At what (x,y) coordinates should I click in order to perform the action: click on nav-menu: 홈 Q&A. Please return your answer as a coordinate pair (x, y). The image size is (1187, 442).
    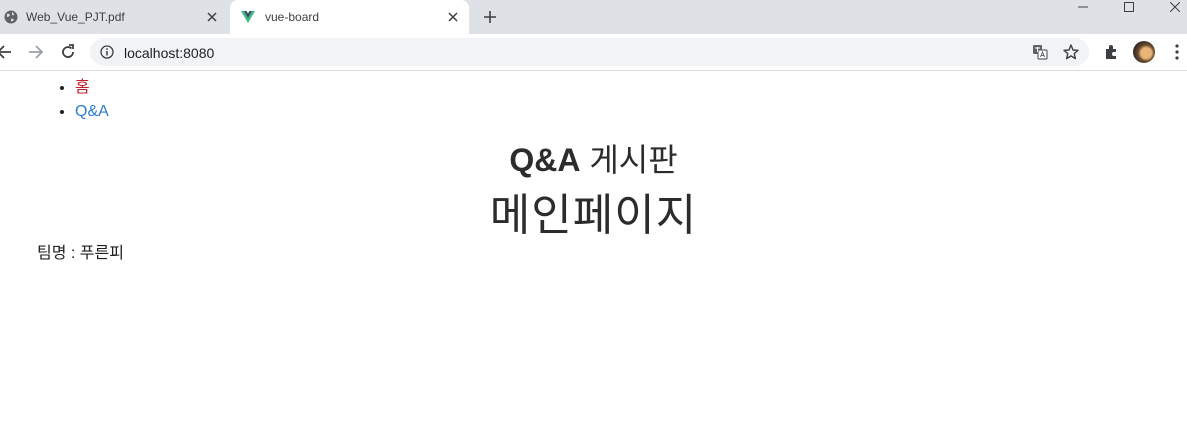
    Looking at the image, I should click on (73, 100).